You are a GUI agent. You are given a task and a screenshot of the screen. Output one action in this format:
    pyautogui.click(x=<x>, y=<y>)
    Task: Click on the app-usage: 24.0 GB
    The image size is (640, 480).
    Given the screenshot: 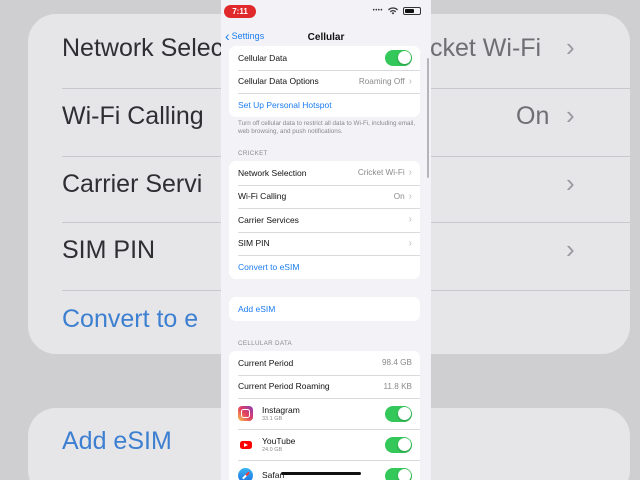 What is the action you would take?
    pyautogui.click(x=272, y=450)
    